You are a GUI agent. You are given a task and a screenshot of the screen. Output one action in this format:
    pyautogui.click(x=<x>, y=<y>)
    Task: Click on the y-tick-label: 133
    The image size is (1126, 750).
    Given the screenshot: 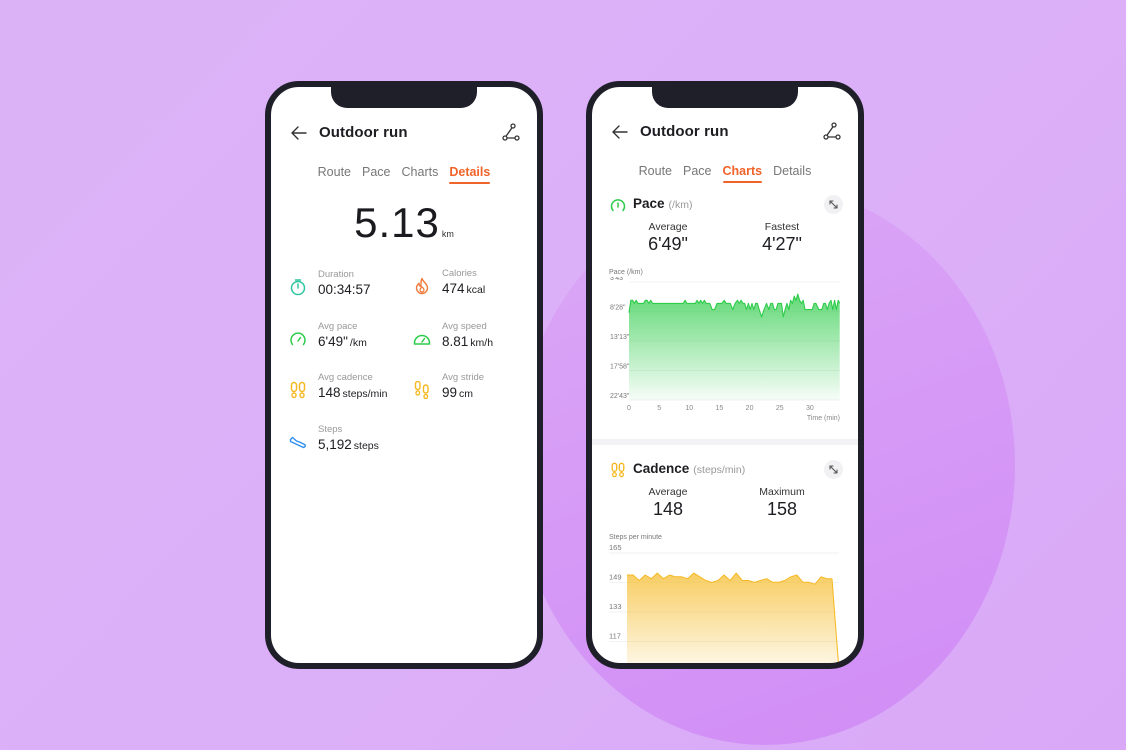 What is the action you would take?
    pyautogui.click(x=615, y=606)
    